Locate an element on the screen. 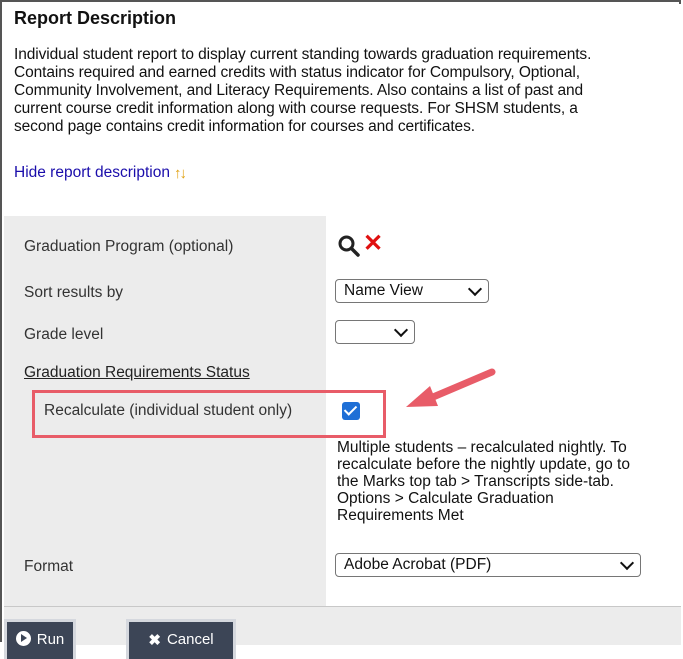 The height and width of the screenshot is (659, 683). sort-results-select: Name View is located at coordinates (412, 291).